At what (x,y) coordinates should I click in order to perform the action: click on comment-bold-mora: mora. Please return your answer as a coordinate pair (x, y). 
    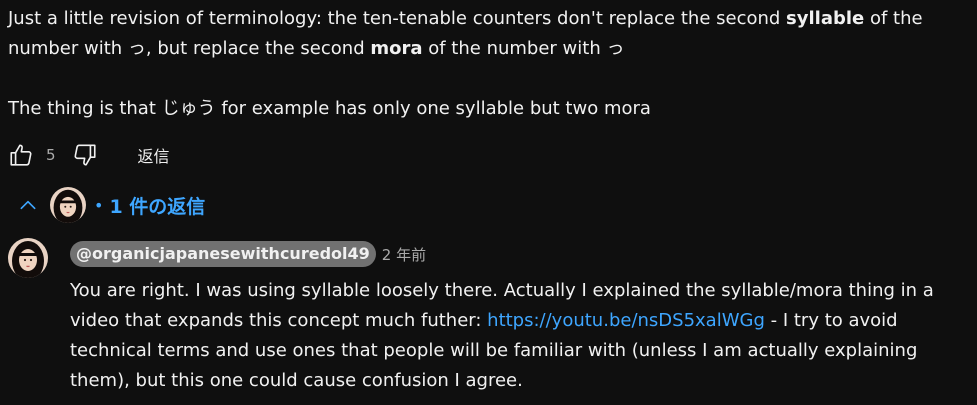
    Looking at the image, I should click on (396, 48).